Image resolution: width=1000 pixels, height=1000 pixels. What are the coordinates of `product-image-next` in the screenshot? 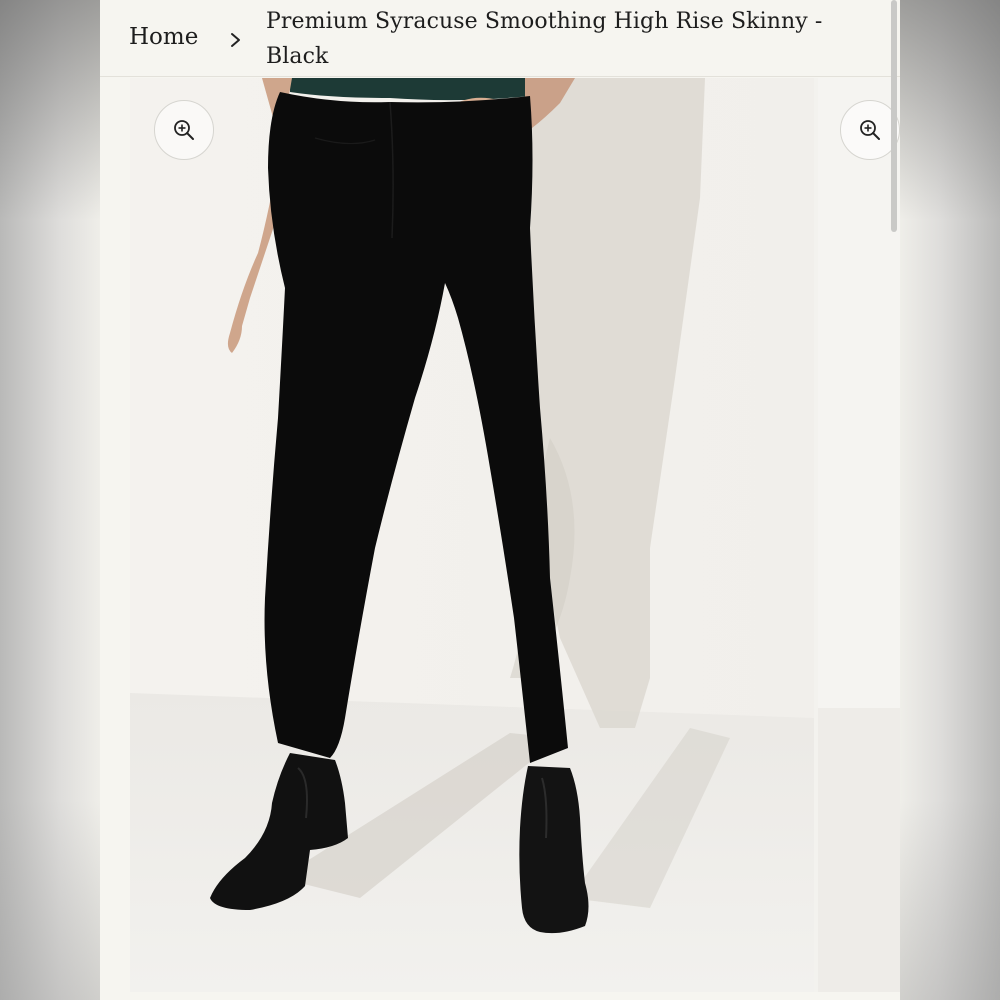 It's located at (859, 535).